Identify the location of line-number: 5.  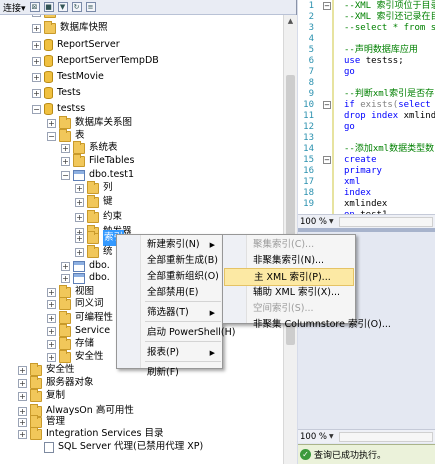
(311, 50).